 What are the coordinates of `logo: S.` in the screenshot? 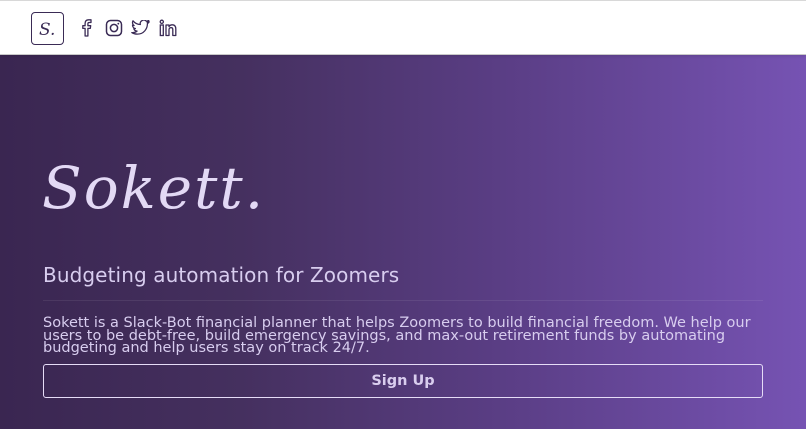 It's located at (47, 28).